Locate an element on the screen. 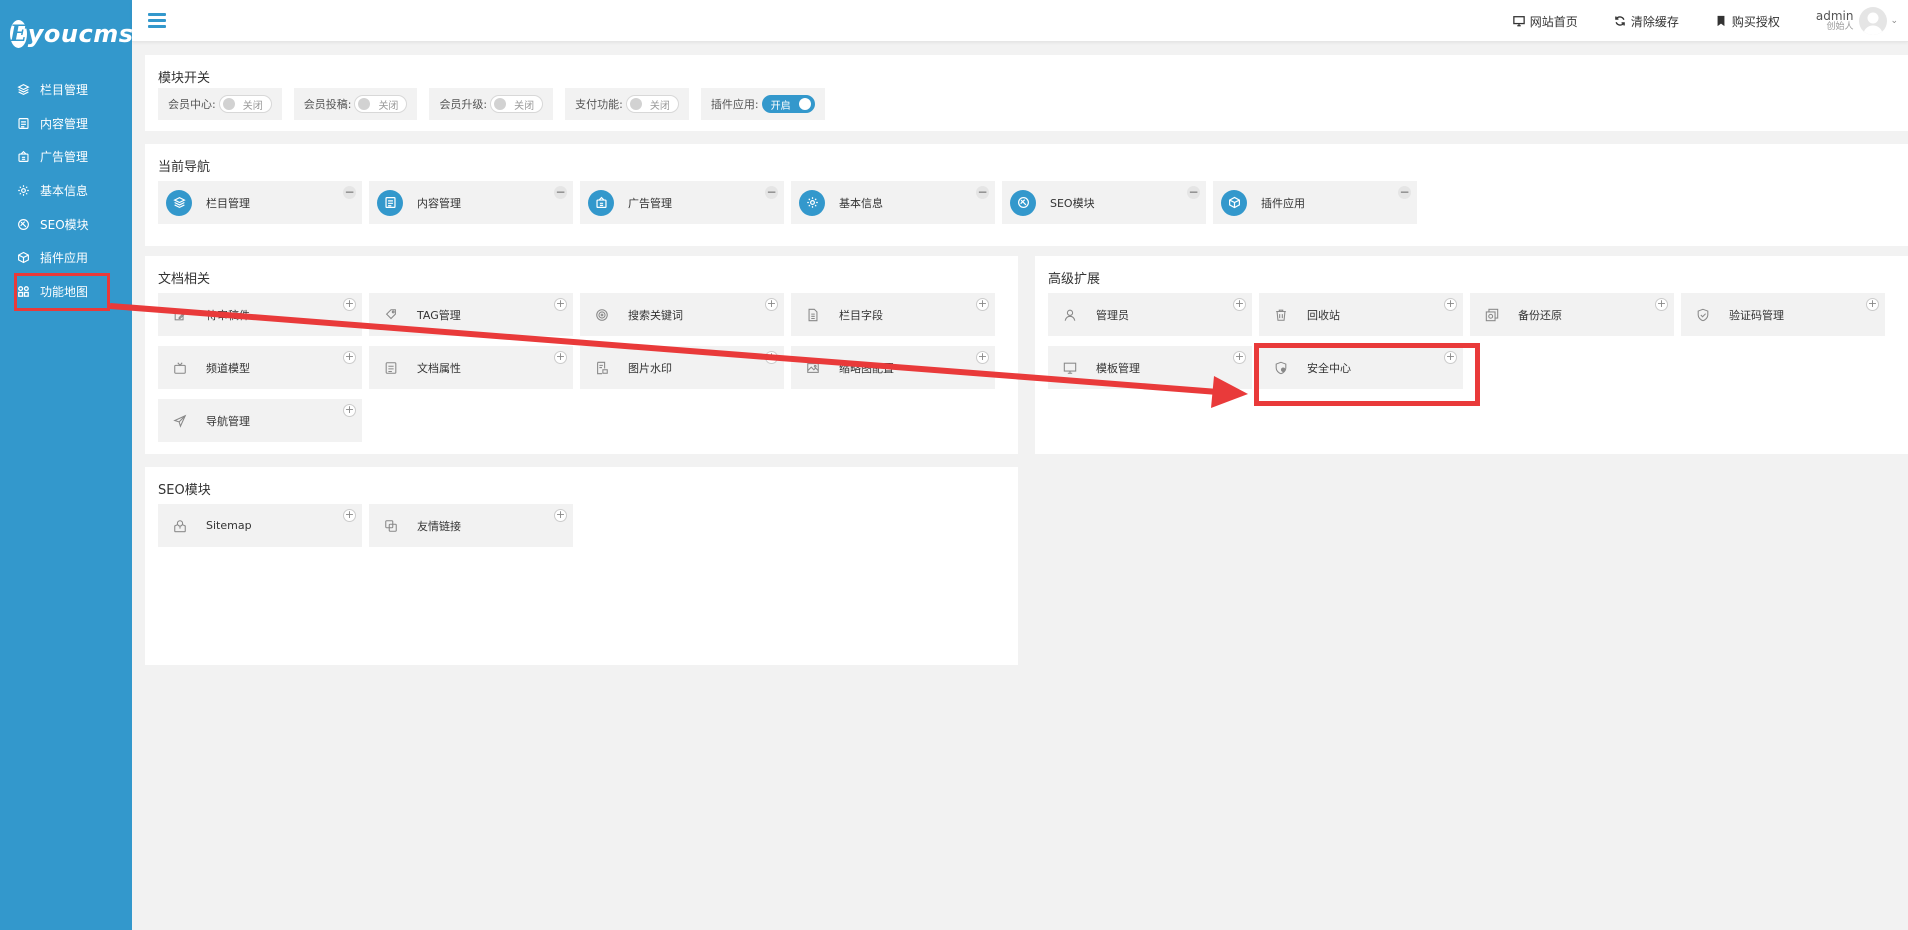  user-avatar-icon is located at coordinates (1873, 23).